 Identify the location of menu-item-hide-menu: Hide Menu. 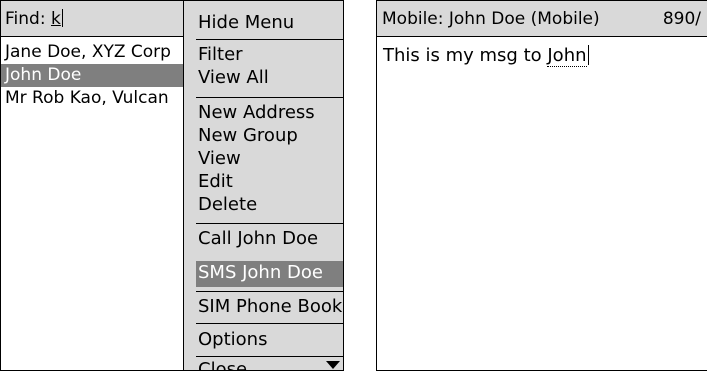
(270, 24).